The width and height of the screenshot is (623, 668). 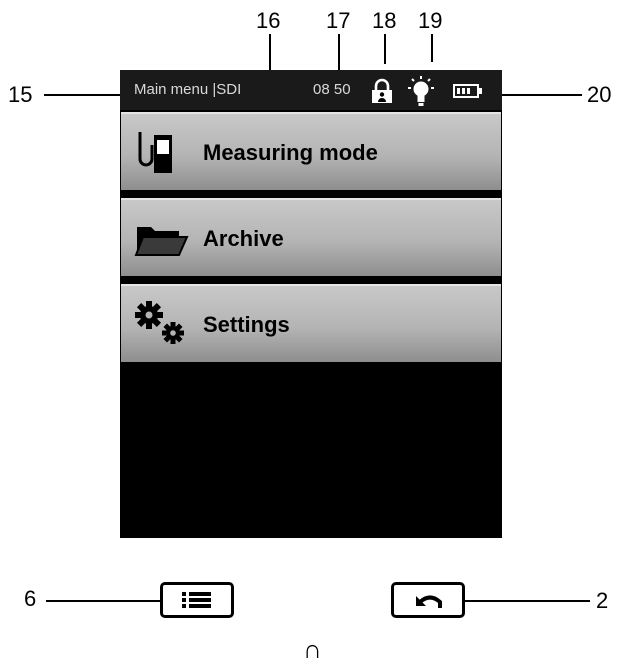 What do you see at coordinates (312, 649) in the screenshot?
I see `bottom-glyph: ∩` at bounding box center [312, 649].